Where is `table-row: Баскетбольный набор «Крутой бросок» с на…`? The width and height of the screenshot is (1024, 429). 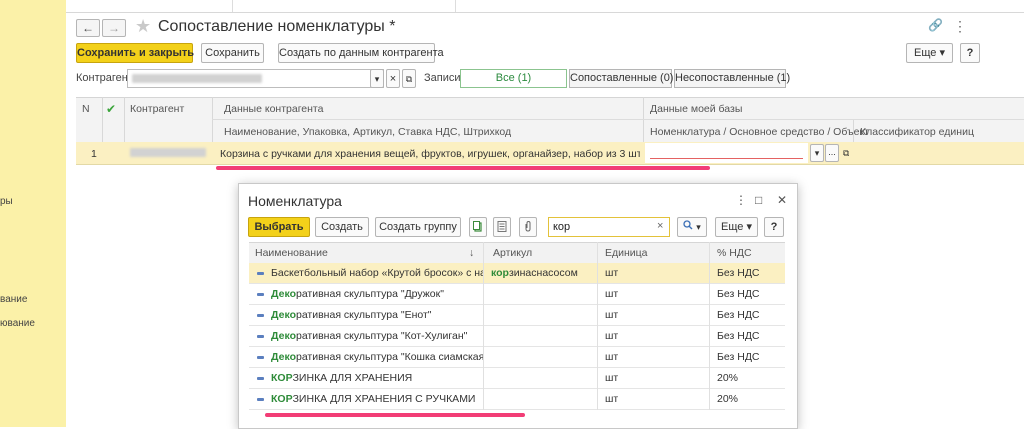 table-row: Баскетбольный набор «Крутой бросок» с на… is located at coordinates (517, 273).